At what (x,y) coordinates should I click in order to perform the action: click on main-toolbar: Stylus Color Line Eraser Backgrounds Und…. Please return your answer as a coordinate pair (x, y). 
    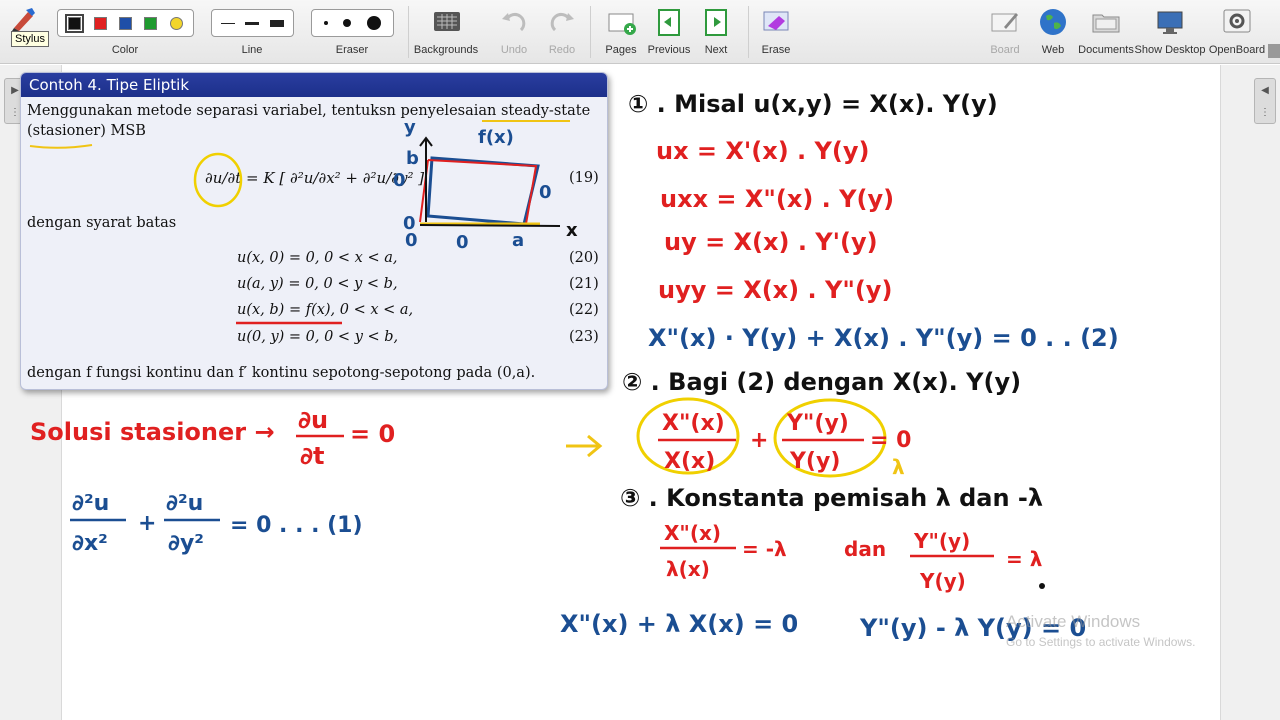
    Looking at the image, I should click on (640, 32).